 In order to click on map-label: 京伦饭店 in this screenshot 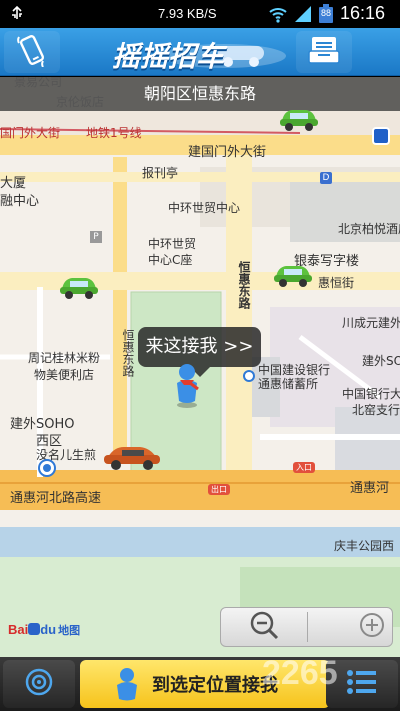, I will do `click(80, 102)`.